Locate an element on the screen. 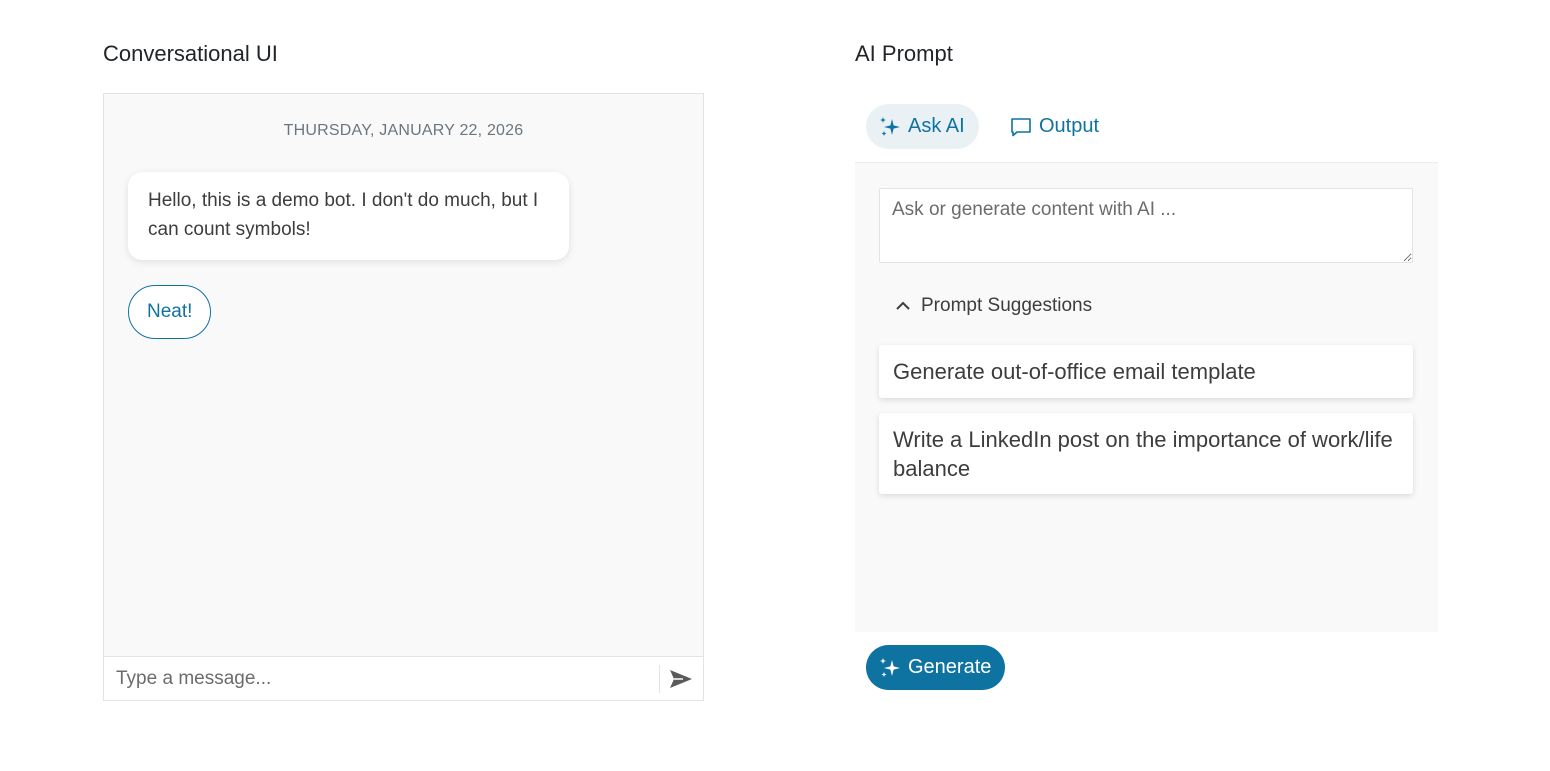 The image size is (1550, 771). tab-output-label: Output is located at coordinates (1069, 126).